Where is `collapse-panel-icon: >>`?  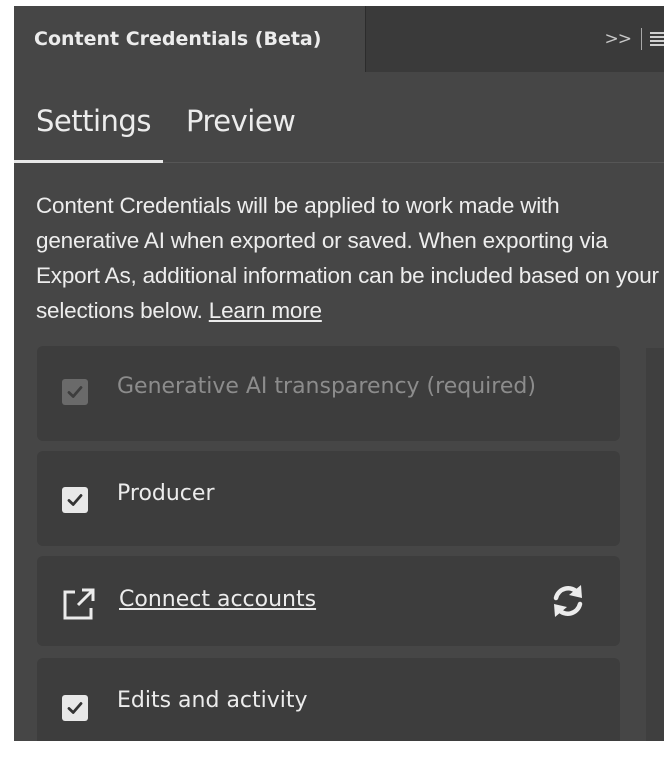 collapse-panel-icon: >> is located at coordinates (618, 39).